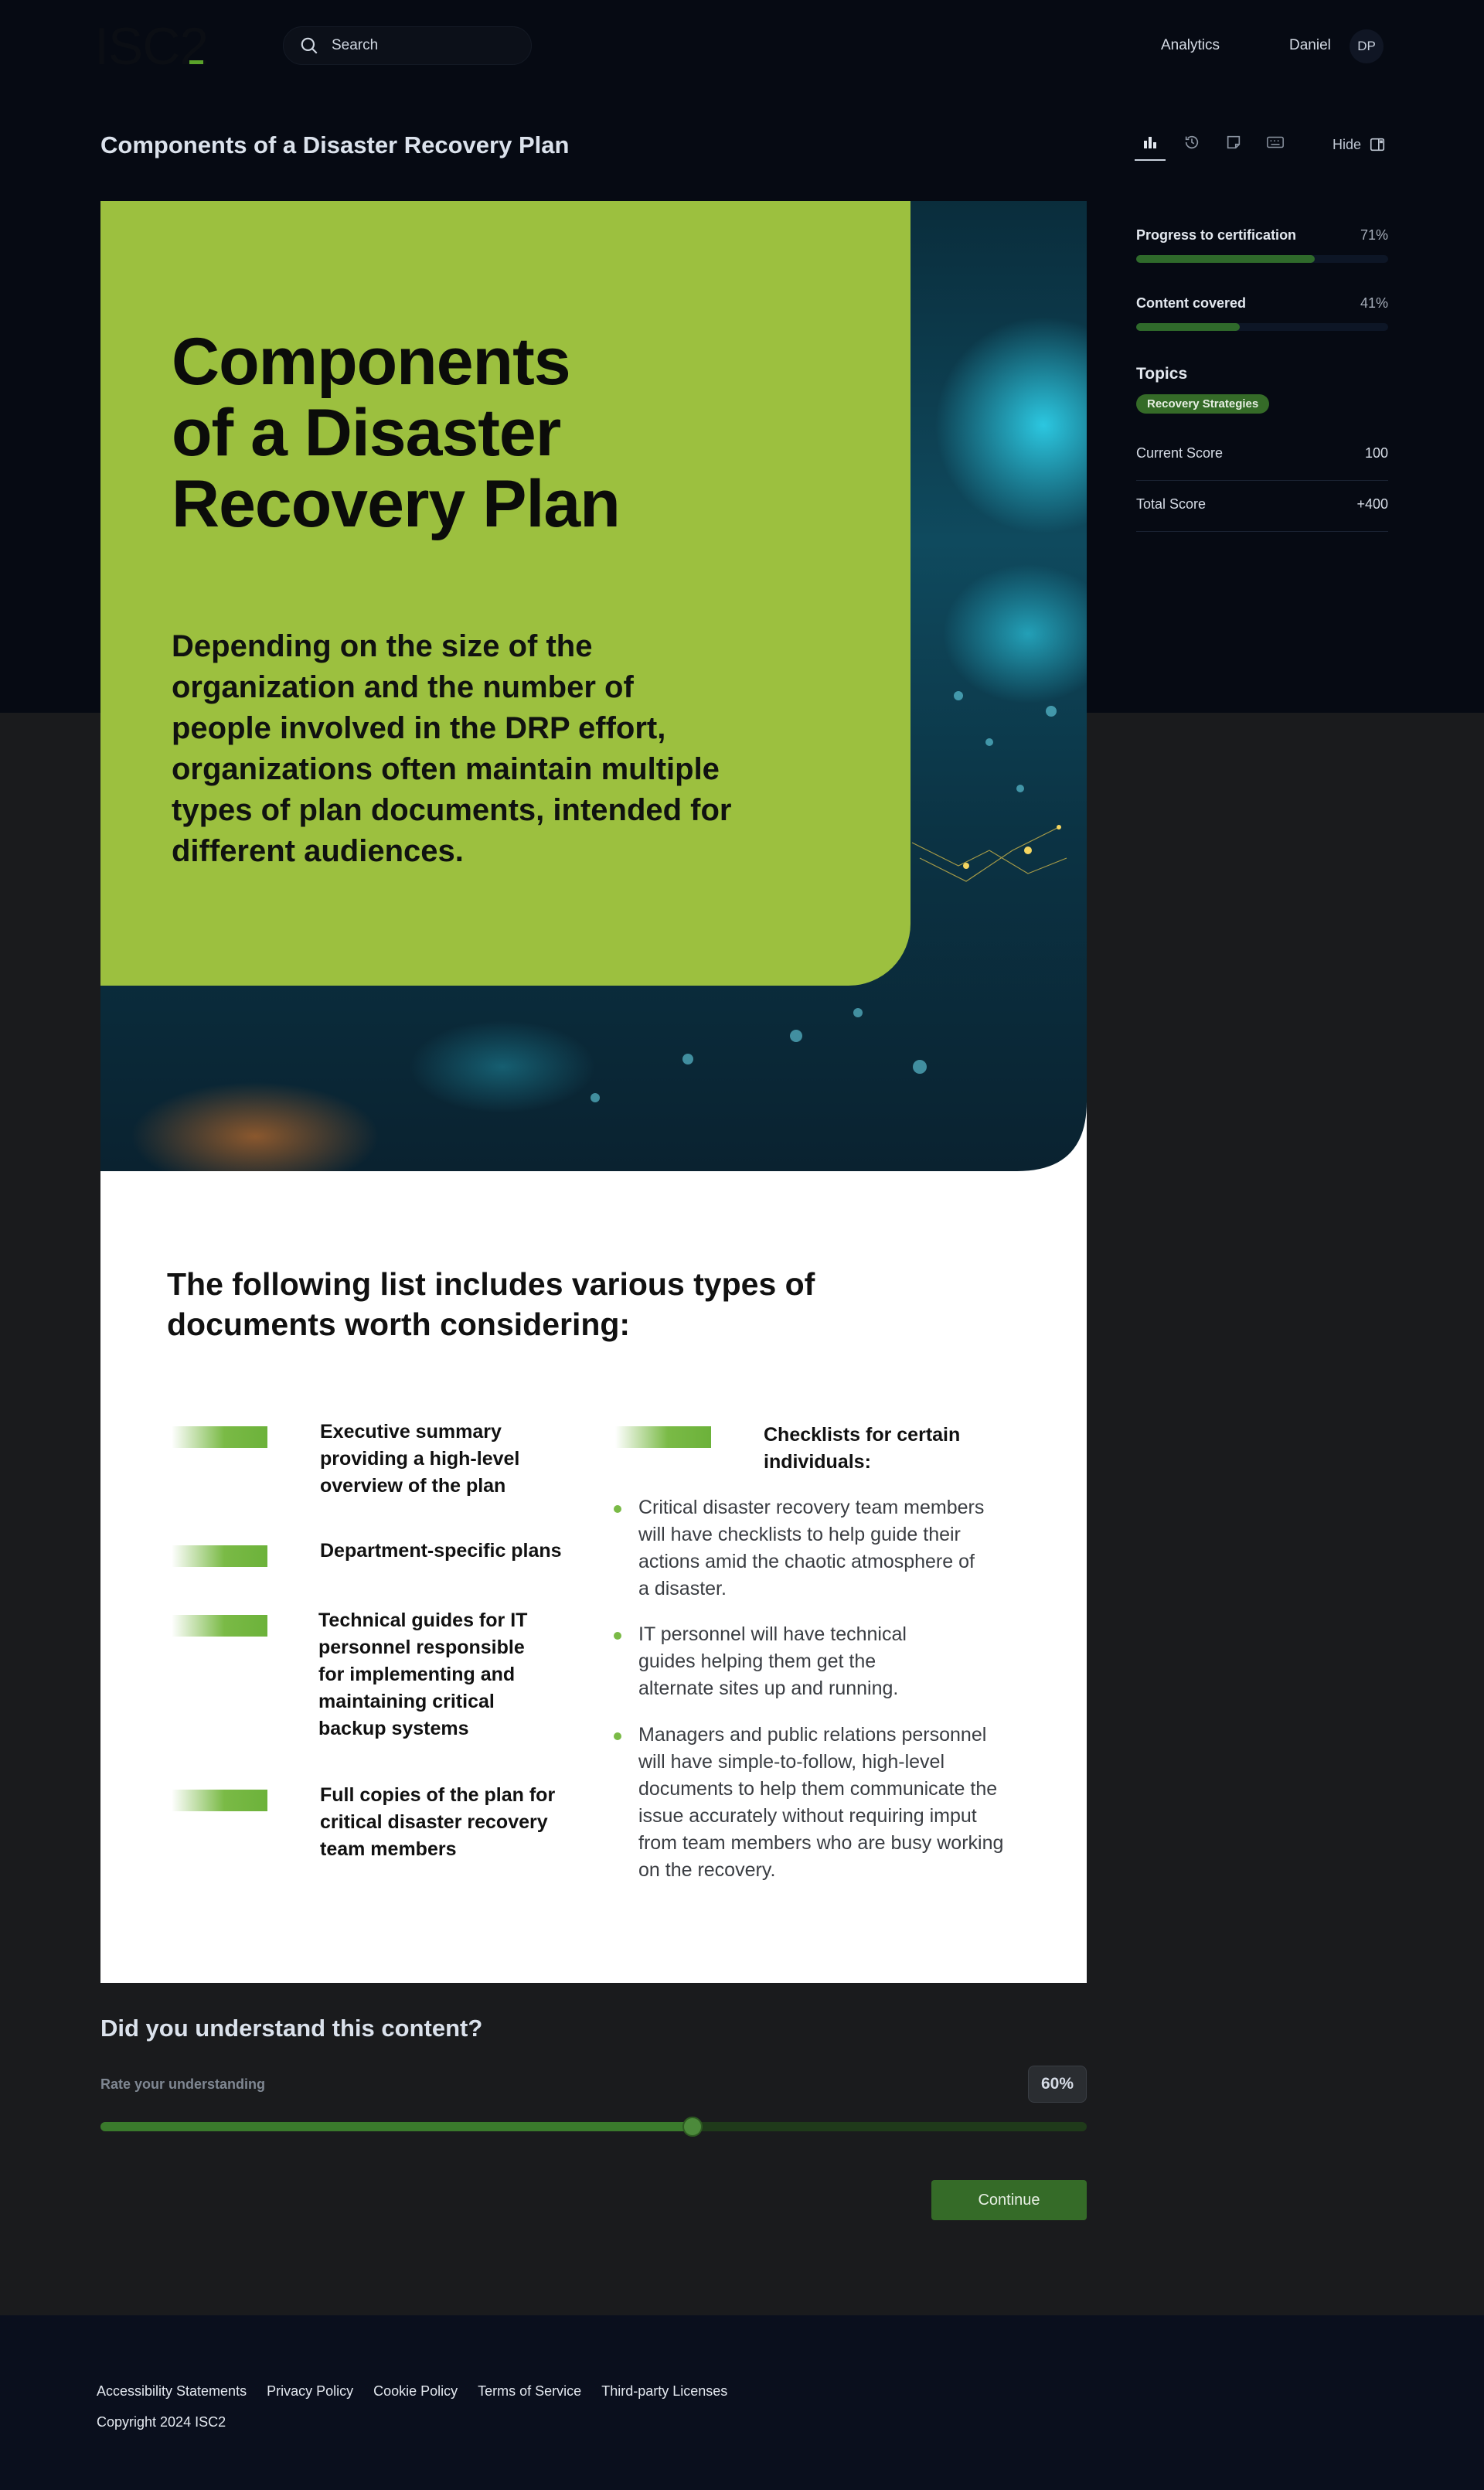 The image size is (1484, 2490). I want to click on copyright: Copyright 2024 ISC2, so click(161, 2422).